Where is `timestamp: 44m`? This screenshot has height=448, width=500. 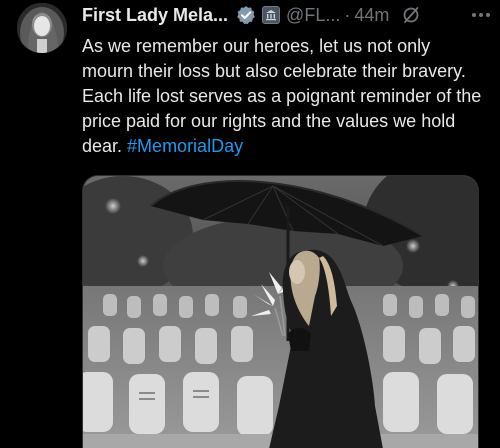
timestamp: 44m is located at coordinates (371, 15).